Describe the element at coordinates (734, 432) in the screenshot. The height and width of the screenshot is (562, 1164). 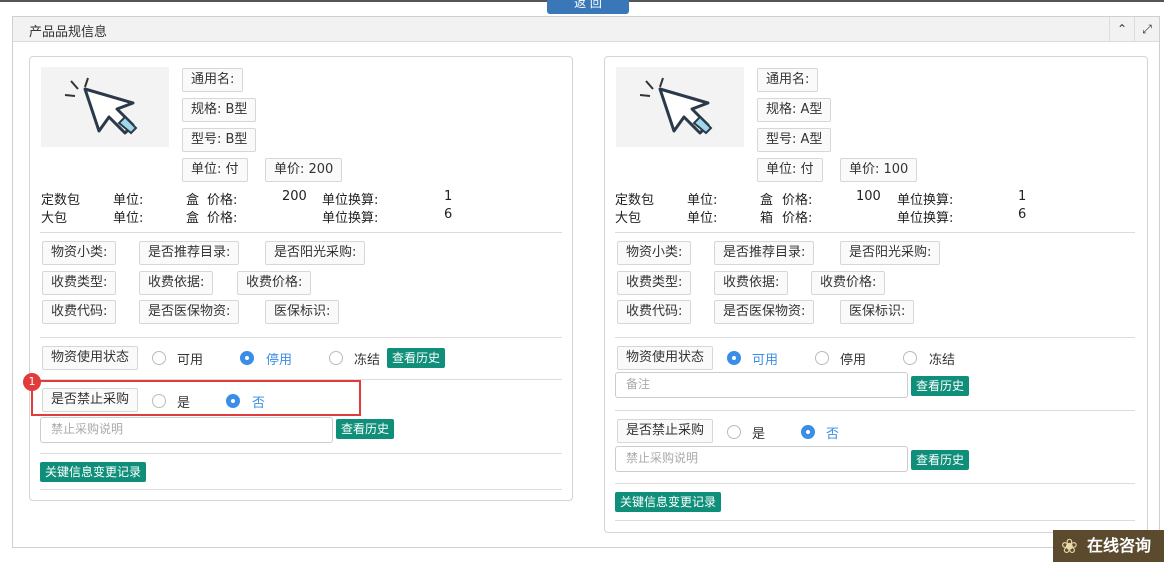
I see `ban-radio-yes` at that location.